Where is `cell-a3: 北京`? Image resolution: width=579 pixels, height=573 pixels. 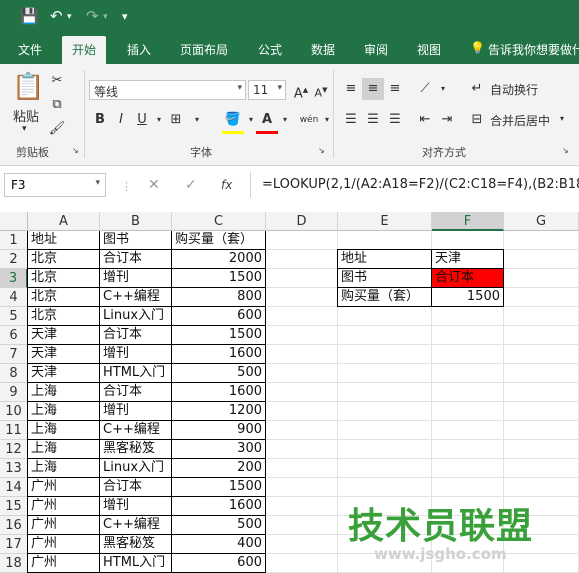
cell-a3: 北京 is located at coordinates (64, 278).